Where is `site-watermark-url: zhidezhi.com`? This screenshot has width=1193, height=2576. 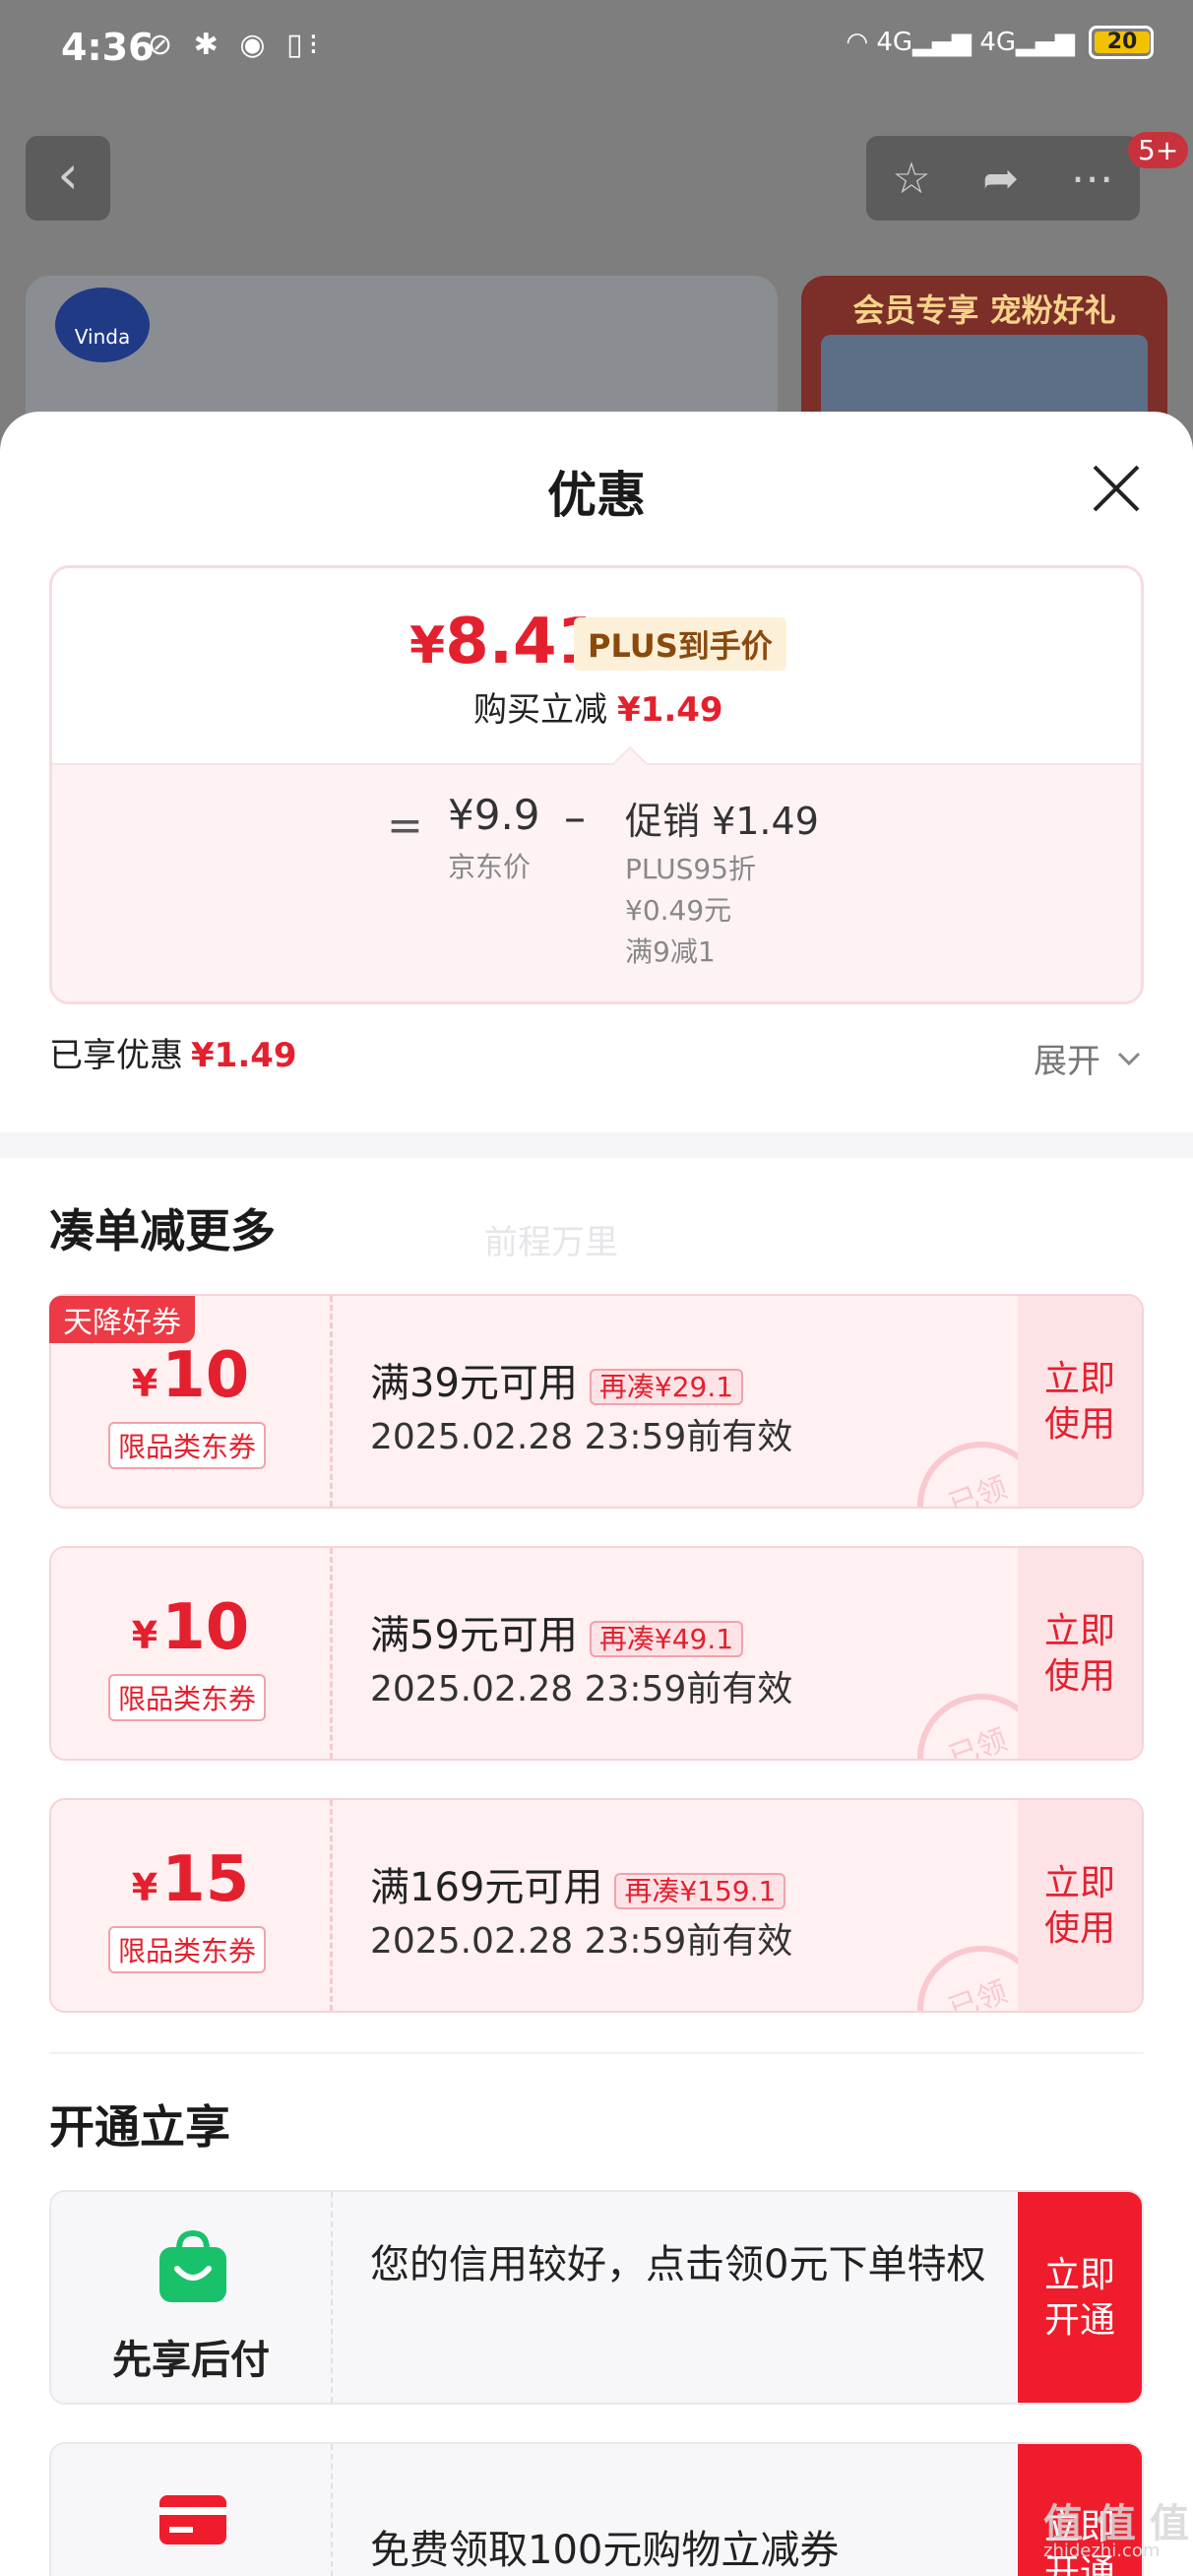 site-watermark-url: zhidezhi.com is located at coordinates (1102, 2551).